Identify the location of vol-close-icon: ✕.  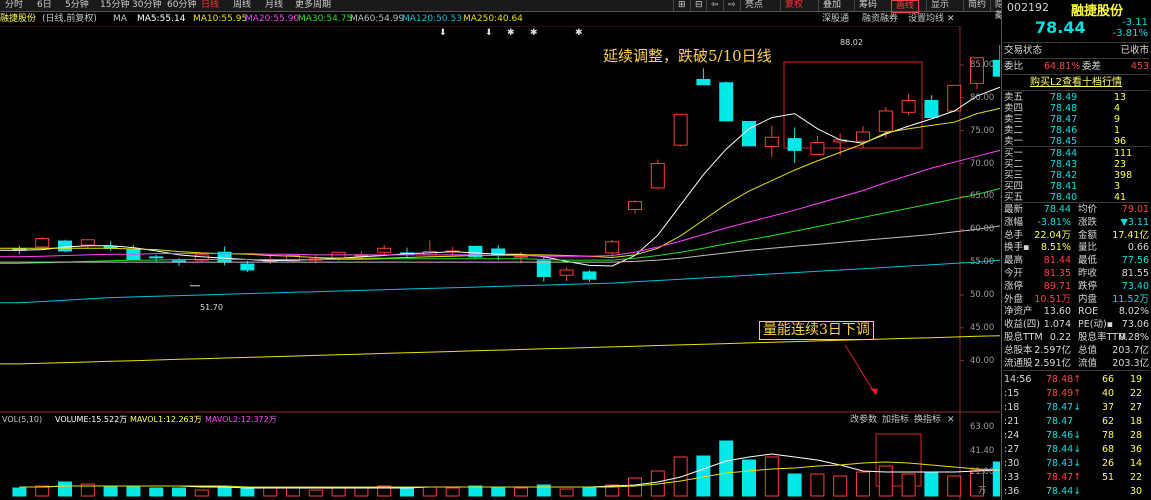
(951, 420).